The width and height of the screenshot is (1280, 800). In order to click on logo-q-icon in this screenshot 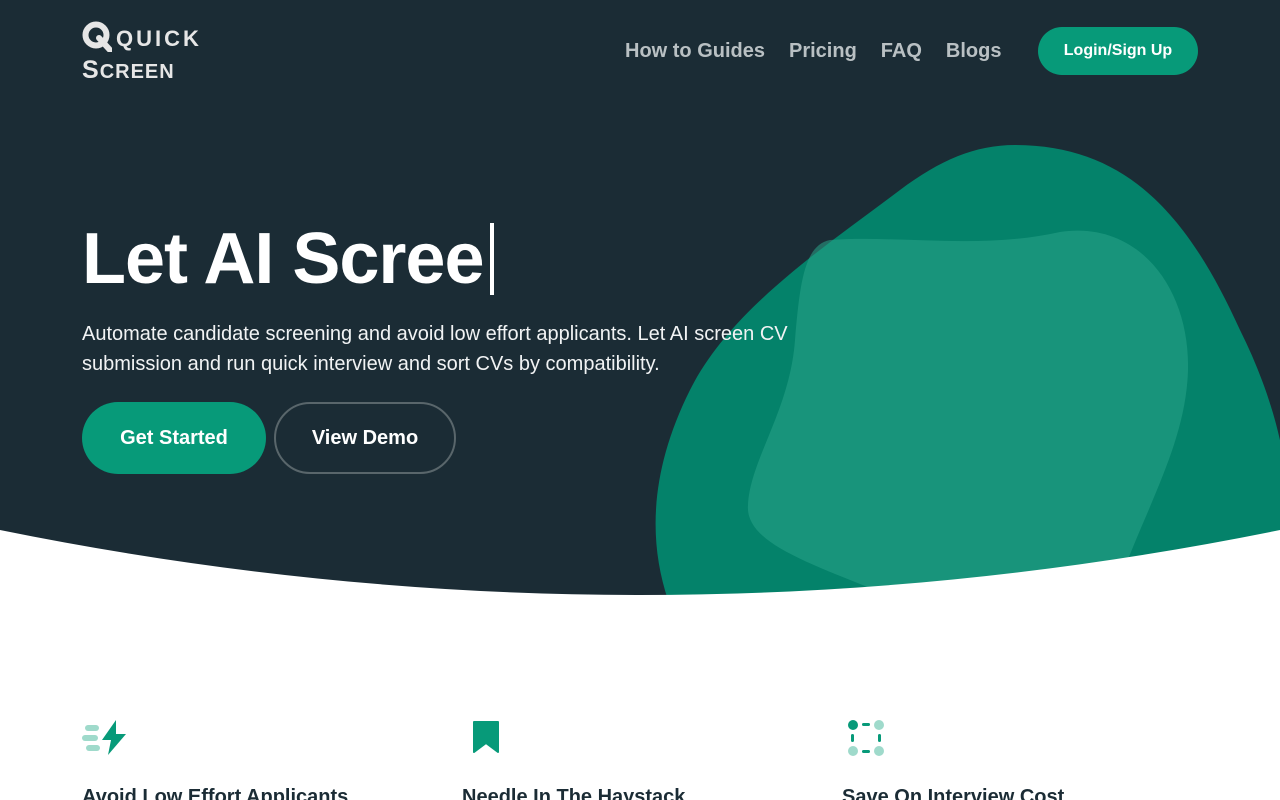, I will do `click(97, 36)`.